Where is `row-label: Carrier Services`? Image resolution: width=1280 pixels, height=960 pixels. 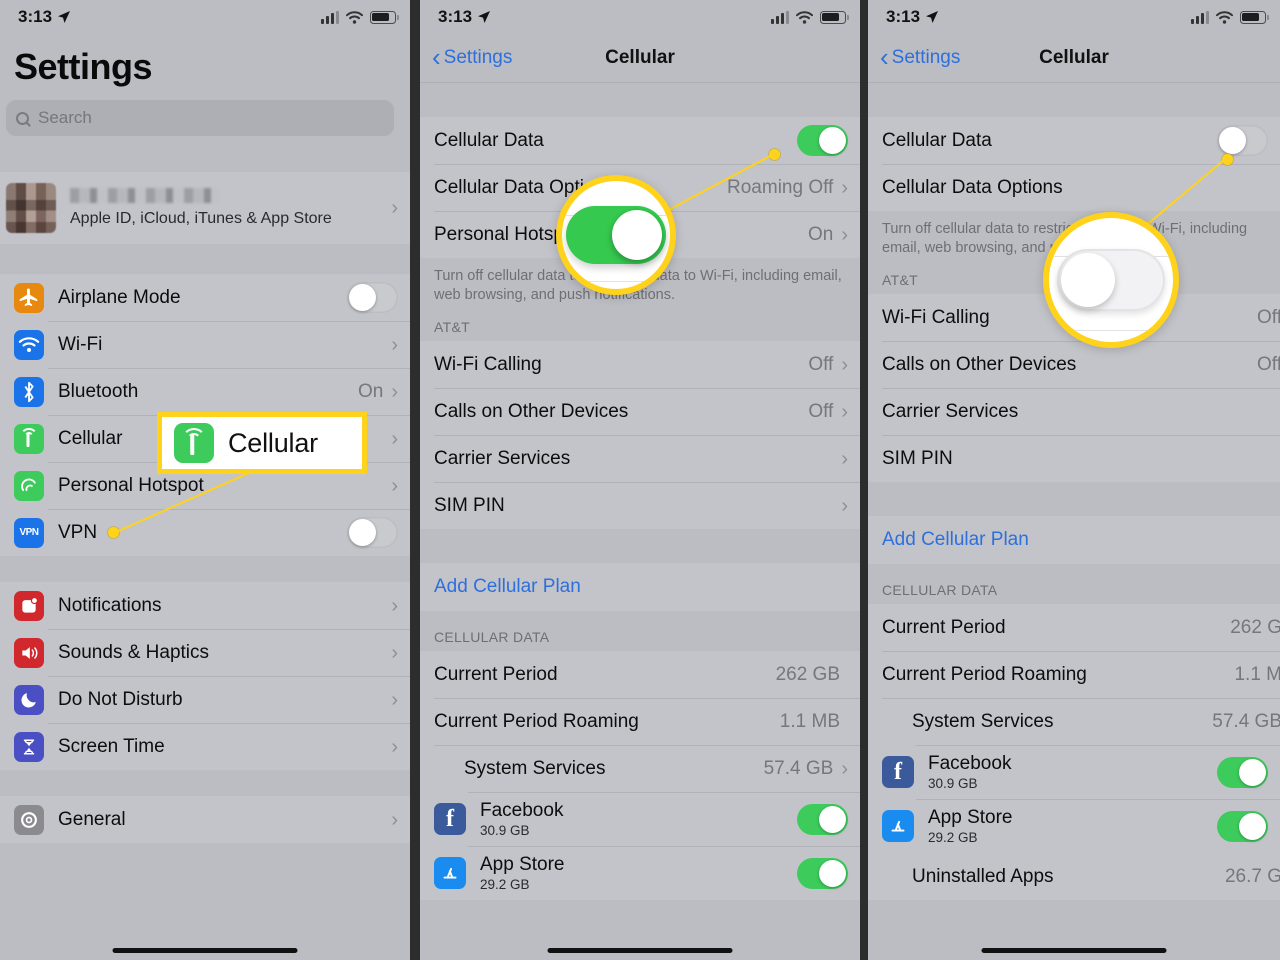
row-label: Carrier Services is located at coordinates (502, 458).